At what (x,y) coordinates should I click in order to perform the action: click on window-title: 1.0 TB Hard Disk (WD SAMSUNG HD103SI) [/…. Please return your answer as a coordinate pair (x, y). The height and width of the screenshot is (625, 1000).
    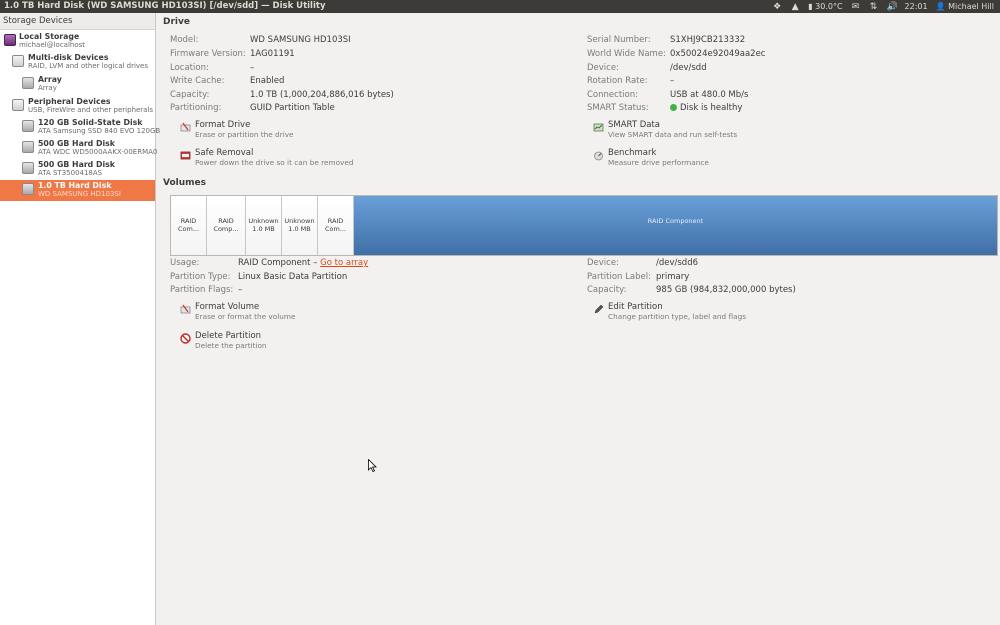
    Looking at the image, I should click on (165, 6).